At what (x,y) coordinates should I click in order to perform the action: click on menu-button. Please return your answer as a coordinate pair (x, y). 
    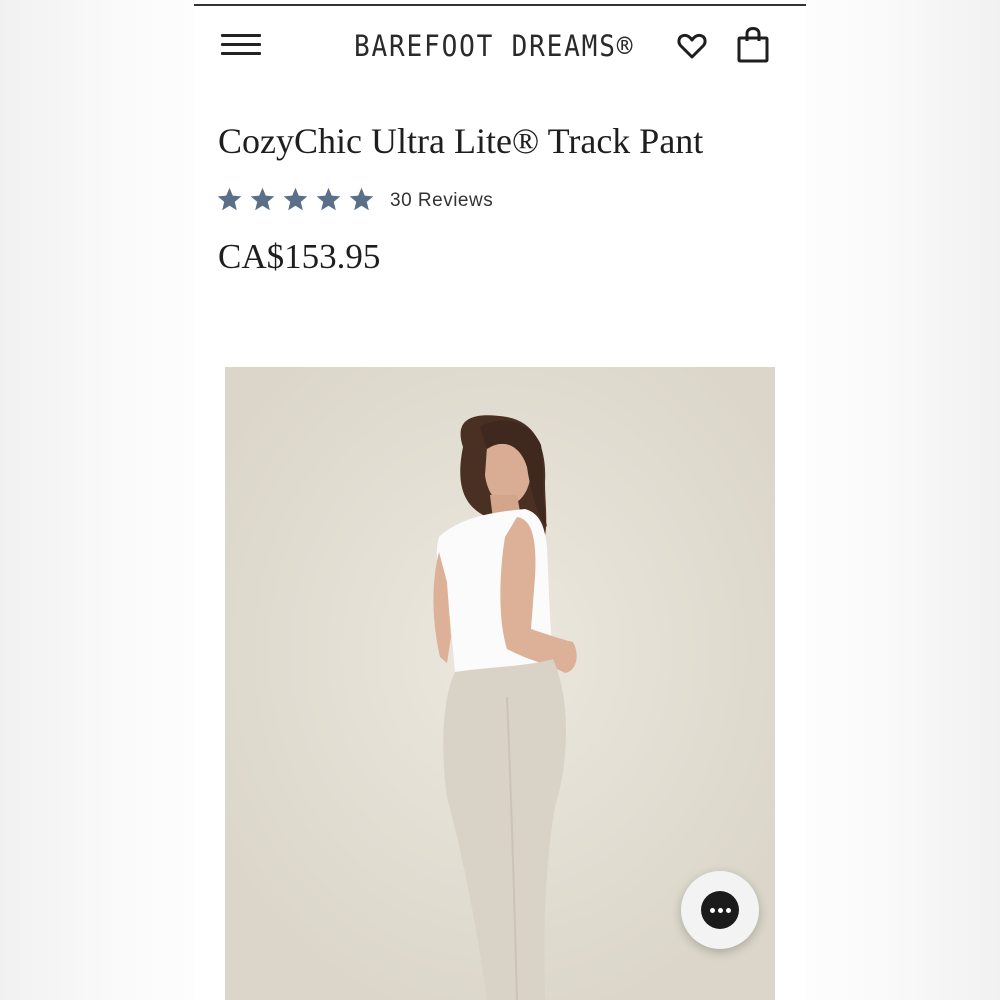
    Looking at the image, I should click on (241, 46).